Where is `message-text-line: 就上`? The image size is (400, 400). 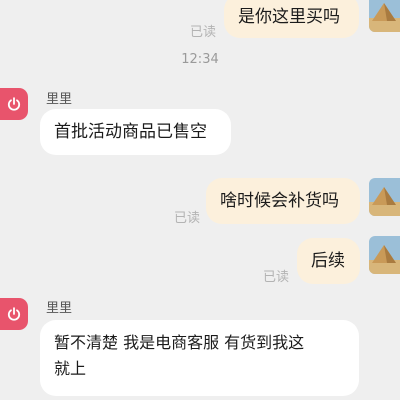 message-text-line: 就上 is located at coordinates (70, 368).